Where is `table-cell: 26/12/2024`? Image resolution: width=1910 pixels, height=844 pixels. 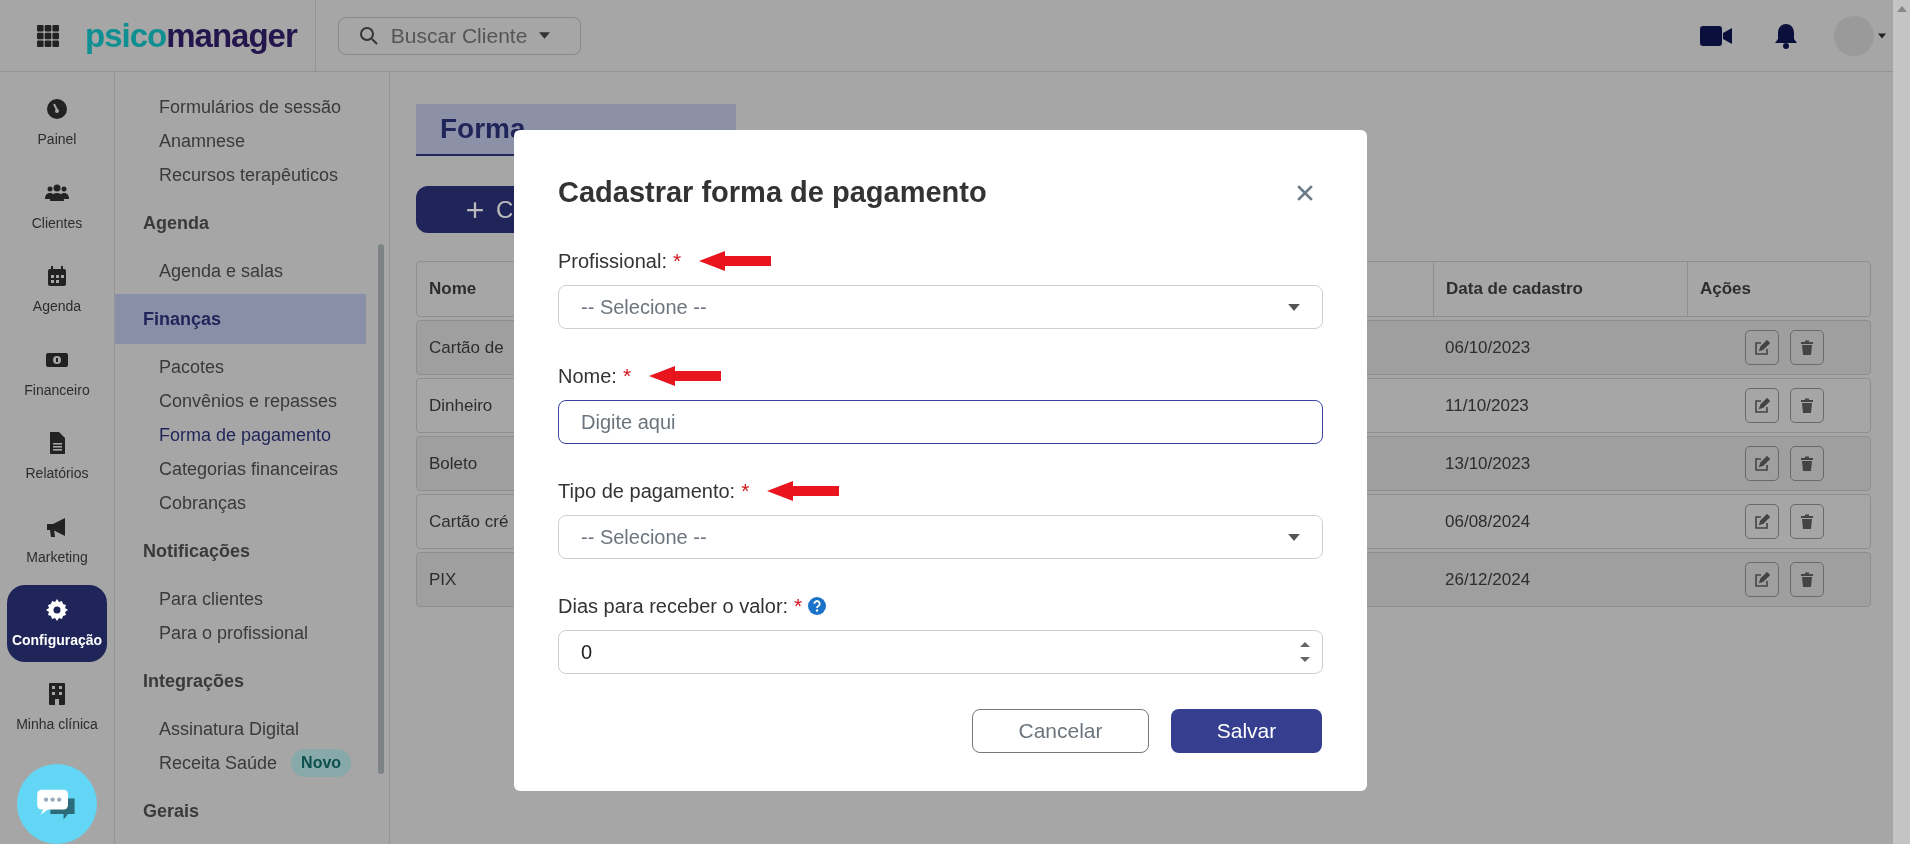
table-cell: 26/12/2024 is located at coordinates (1488, 579).